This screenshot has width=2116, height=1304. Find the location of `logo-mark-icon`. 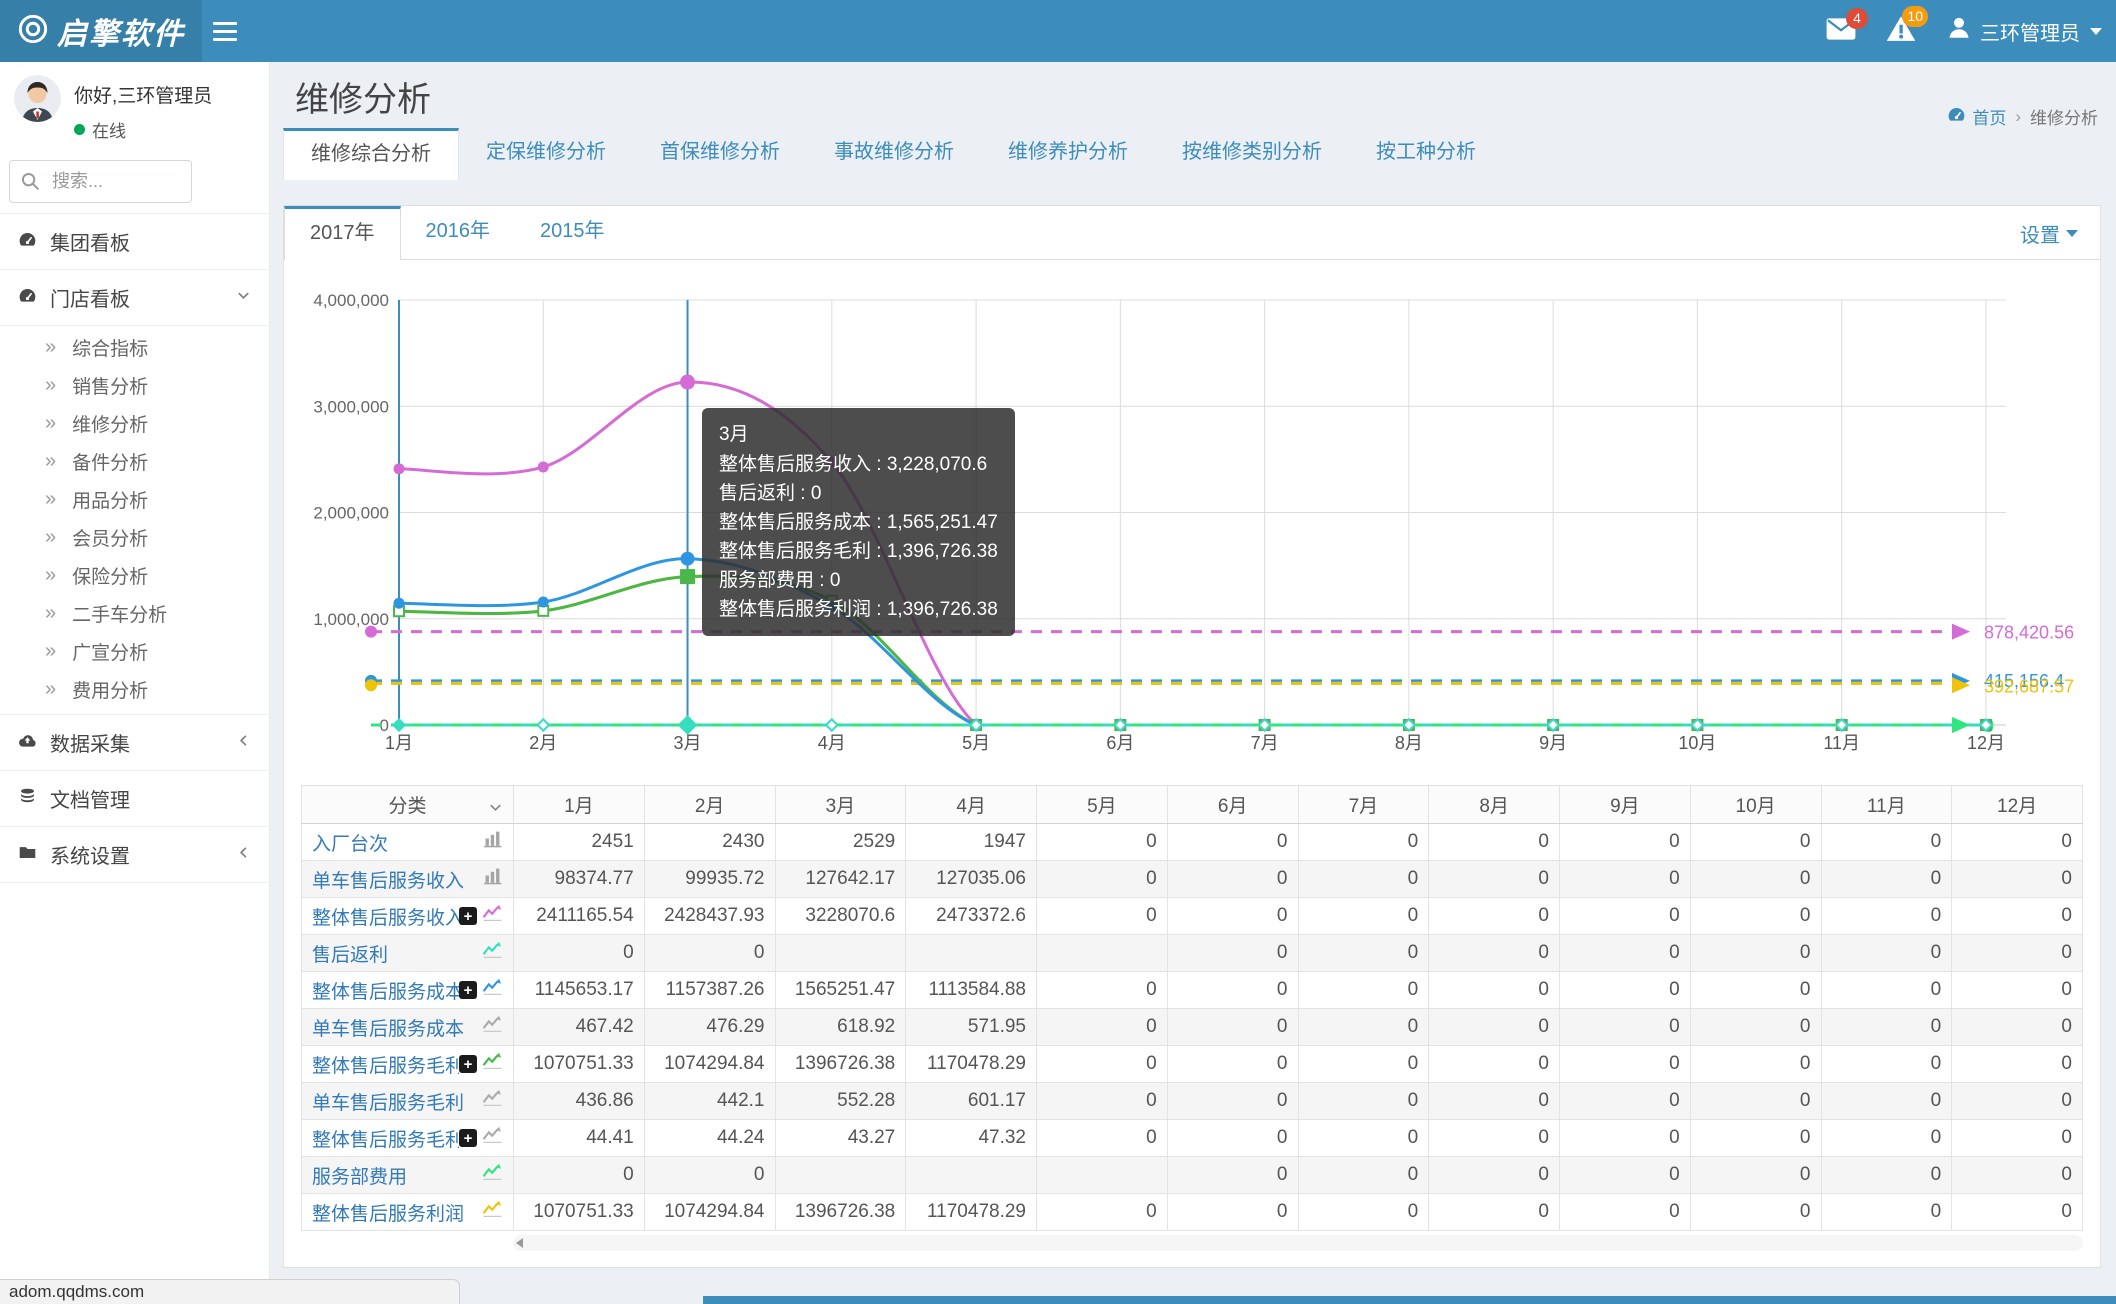

logo-mark-icon is located at coordinates (33, 31).